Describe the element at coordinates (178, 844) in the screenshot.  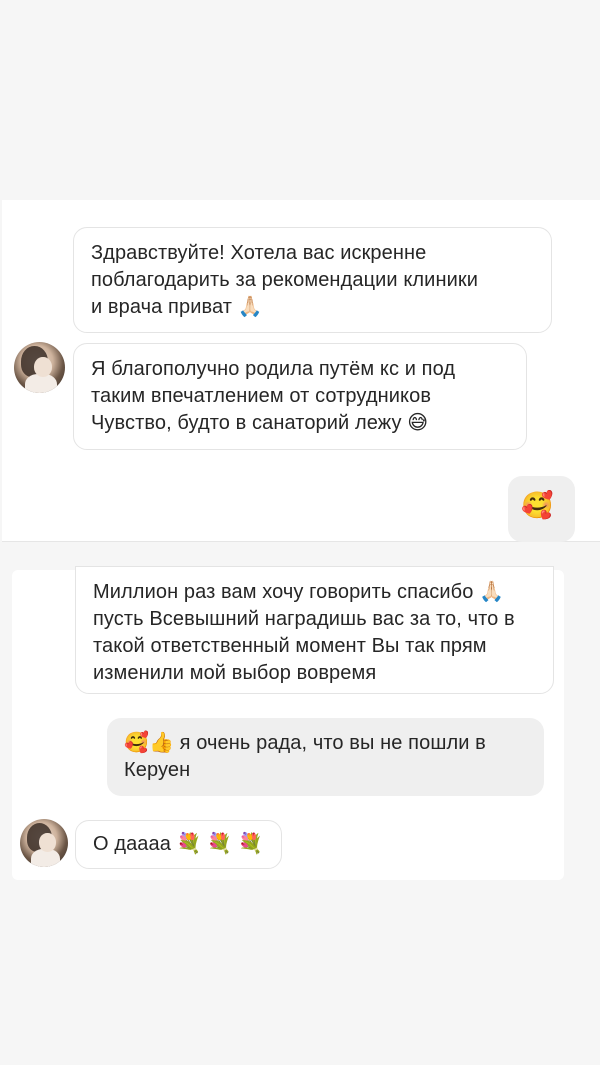
I see `incoming-message: О даааа 💐 💐 💐` at that location.